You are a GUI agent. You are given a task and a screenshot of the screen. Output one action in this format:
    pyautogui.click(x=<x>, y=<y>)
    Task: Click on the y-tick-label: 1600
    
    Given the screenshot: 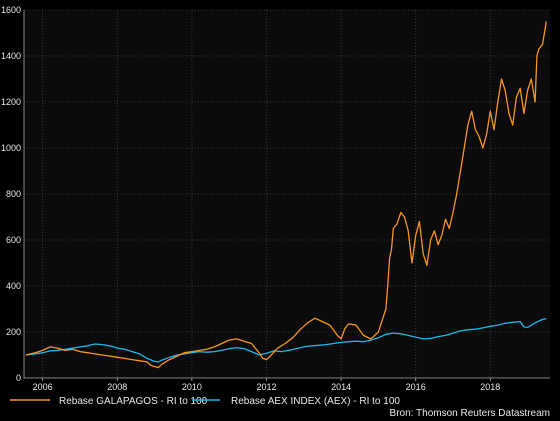 What is the action you would take?
    pyautogui.click(x=11, y=10)
    